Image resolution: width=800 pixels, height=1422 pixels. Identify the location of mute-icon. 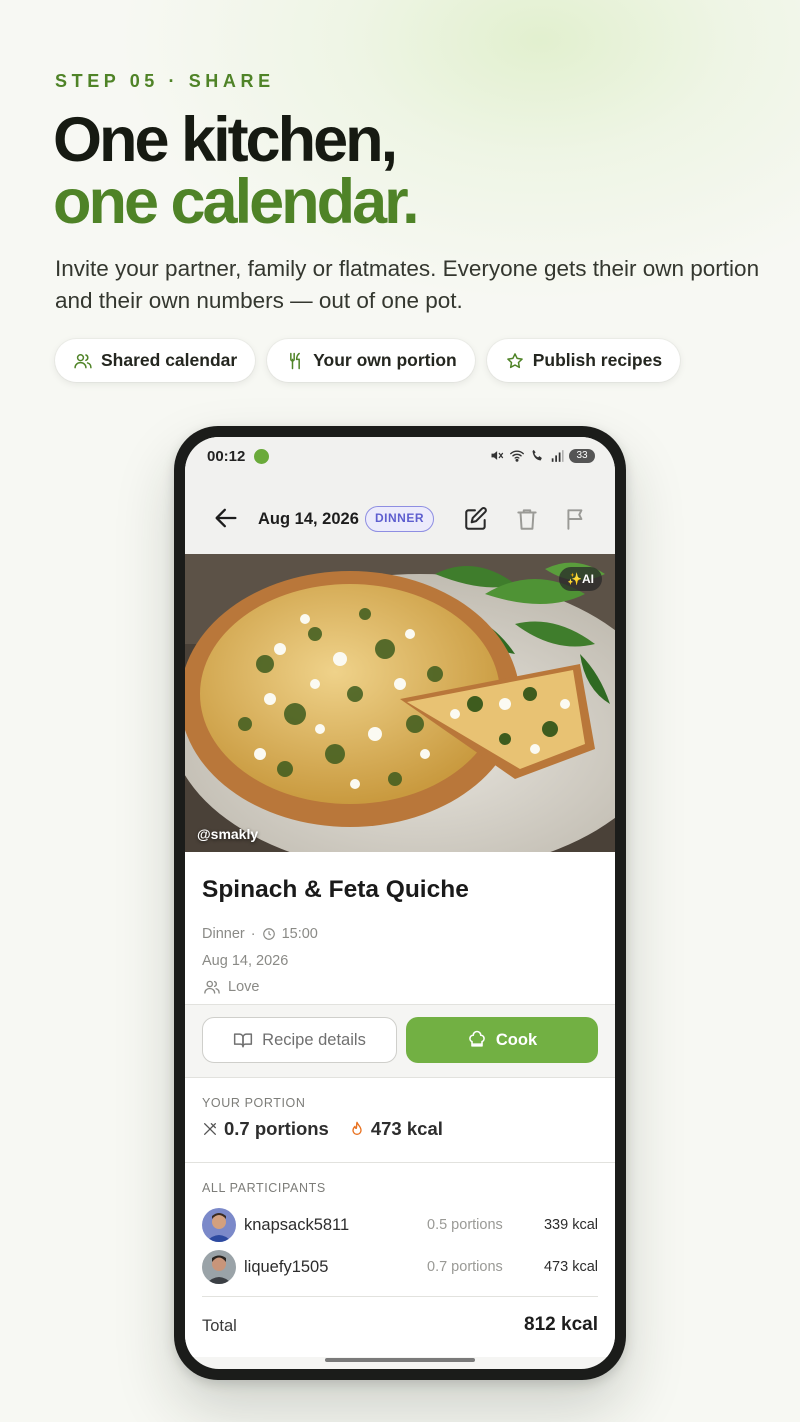
(497, 455).